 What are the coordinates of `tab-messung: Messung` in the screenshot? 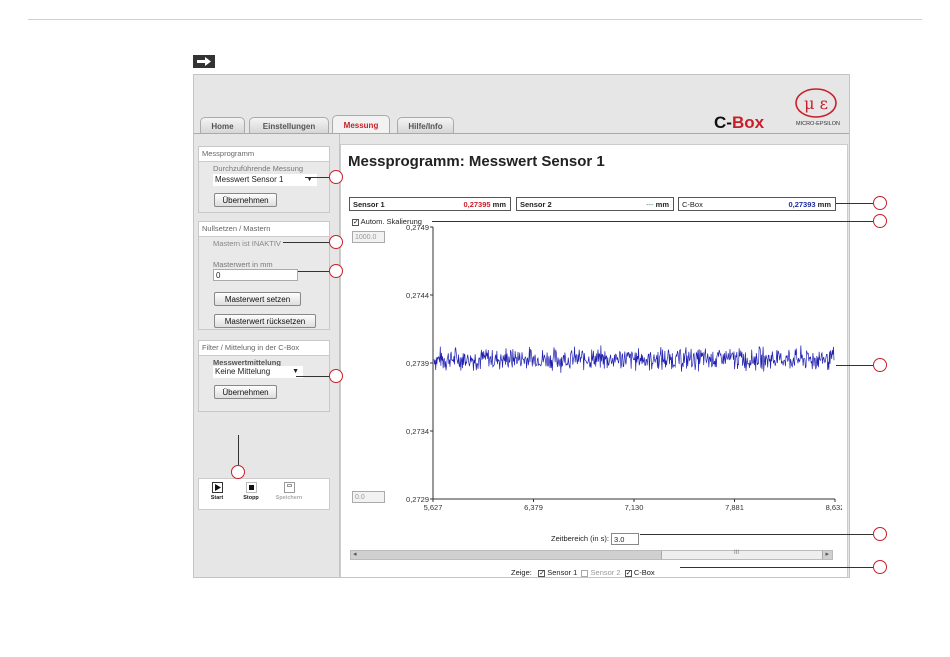 It's located at (361, 124).